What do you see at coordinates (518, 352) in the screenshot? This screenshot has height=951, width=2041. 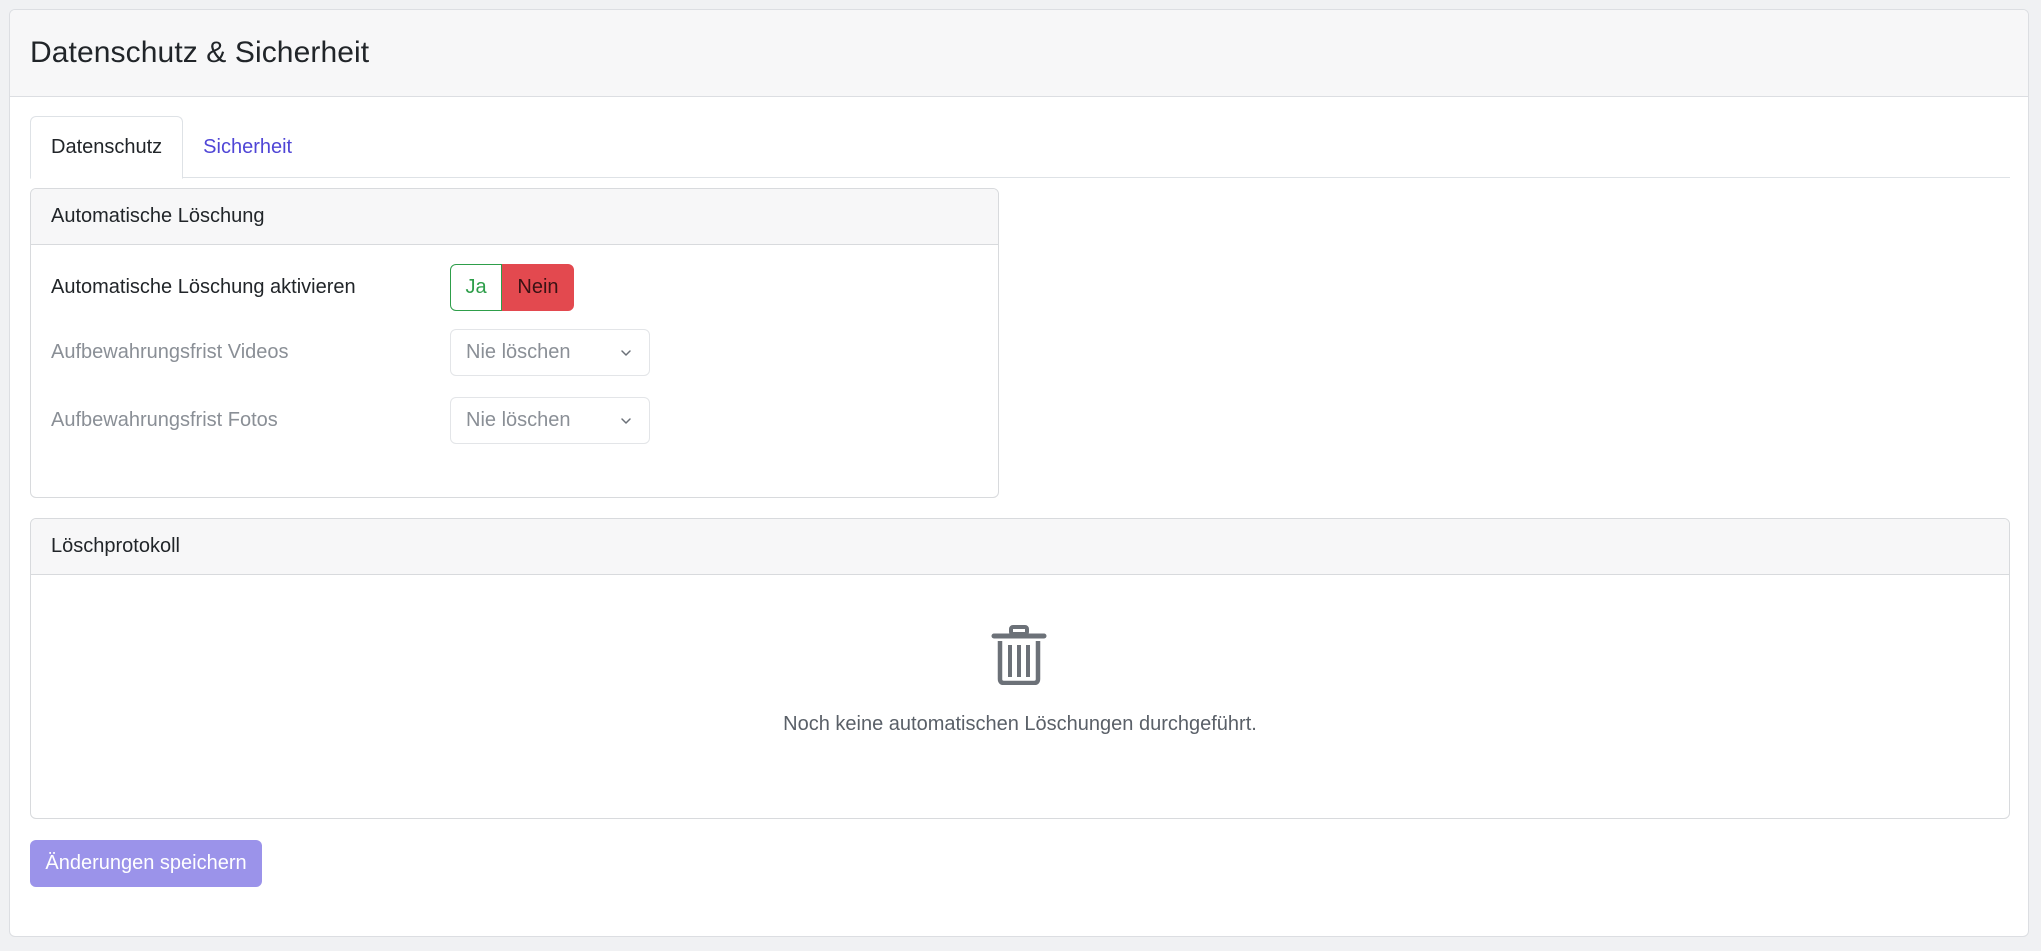 I see `videos-retention-value: Nie löschen` at bounding box center [518, 352].